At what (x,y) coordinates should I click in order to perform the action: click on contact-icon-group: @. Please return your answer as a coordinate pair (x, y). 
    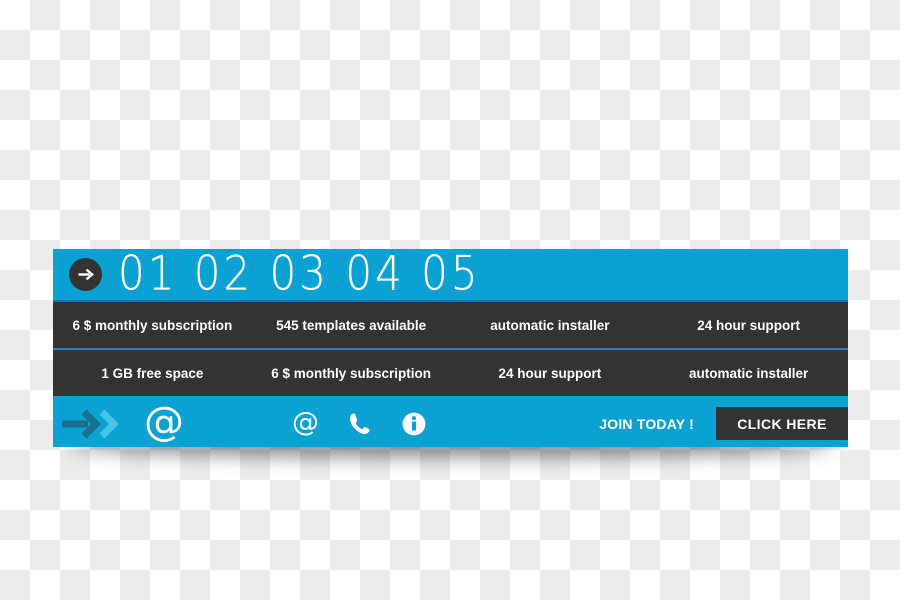
    Looking at the image, I should click on (359, 423).